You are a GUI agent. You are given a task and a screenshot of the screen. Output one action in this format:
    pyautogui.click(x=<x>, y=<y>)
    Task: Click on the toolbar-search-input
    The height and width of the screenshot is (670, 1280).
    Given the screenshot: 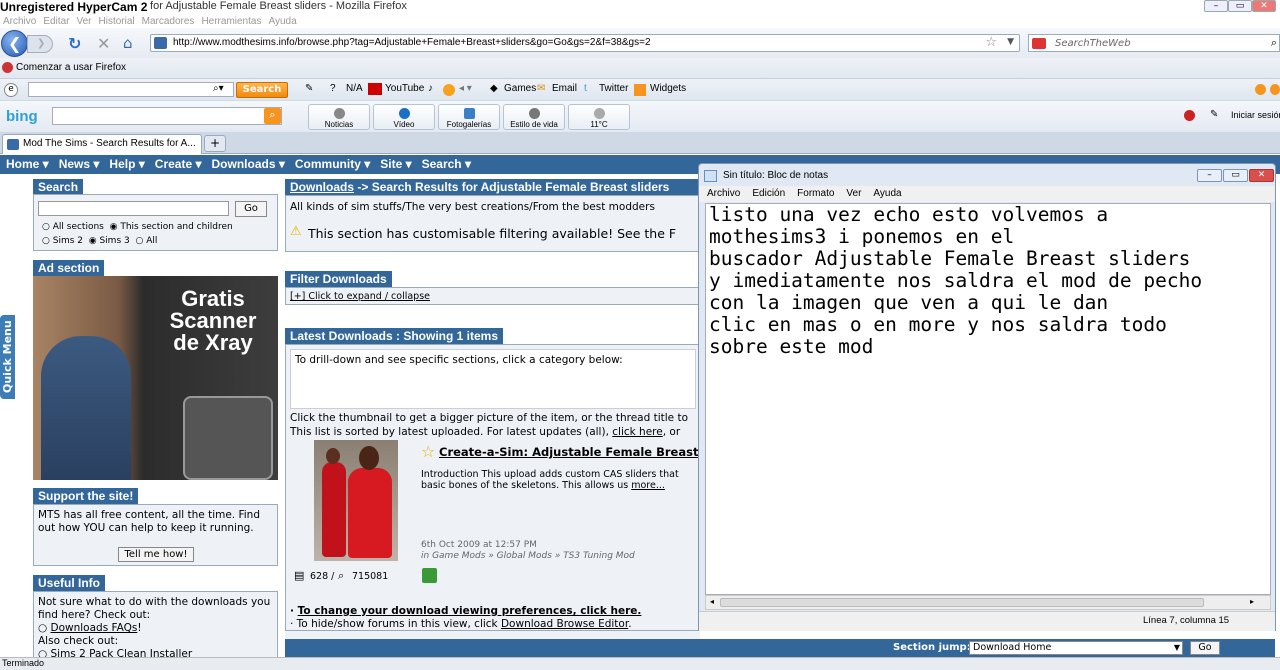 What is the action you would take?
    pyautogui.click(x=131, y=89)
    